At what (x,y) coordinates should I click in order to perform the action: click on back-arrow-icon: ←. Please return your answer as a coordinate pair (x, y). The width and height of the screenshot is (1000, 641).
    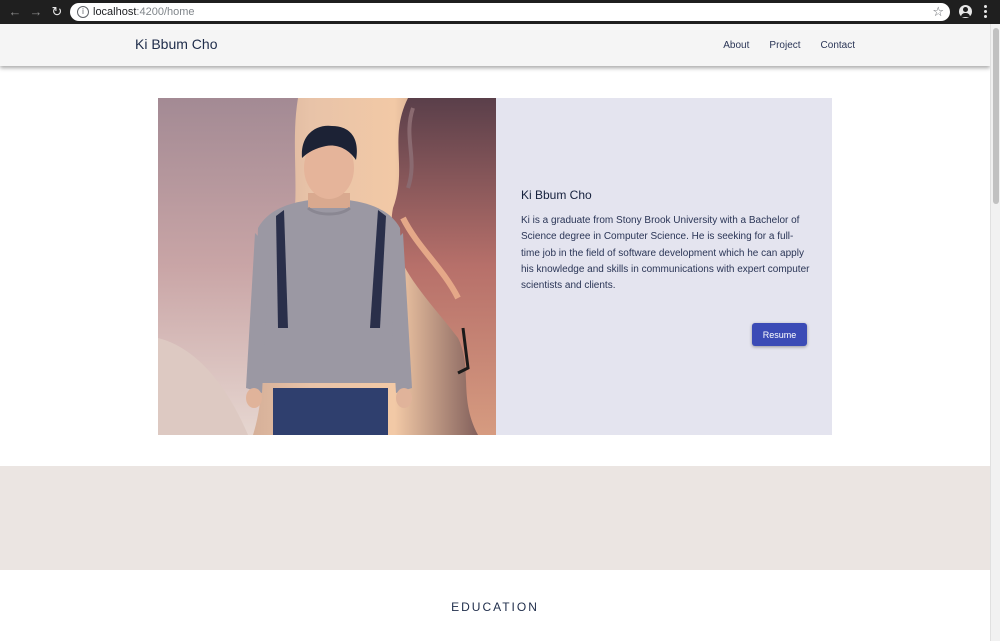
    Looking at the image, I should click on (15, 12).